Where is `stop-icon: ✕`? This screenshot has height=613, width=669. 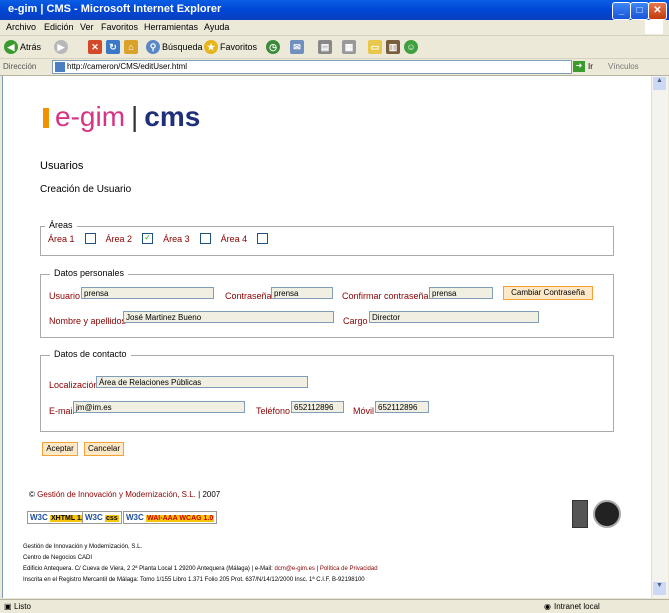 stop-icon: ✕ is located at coordinates (95, 47).